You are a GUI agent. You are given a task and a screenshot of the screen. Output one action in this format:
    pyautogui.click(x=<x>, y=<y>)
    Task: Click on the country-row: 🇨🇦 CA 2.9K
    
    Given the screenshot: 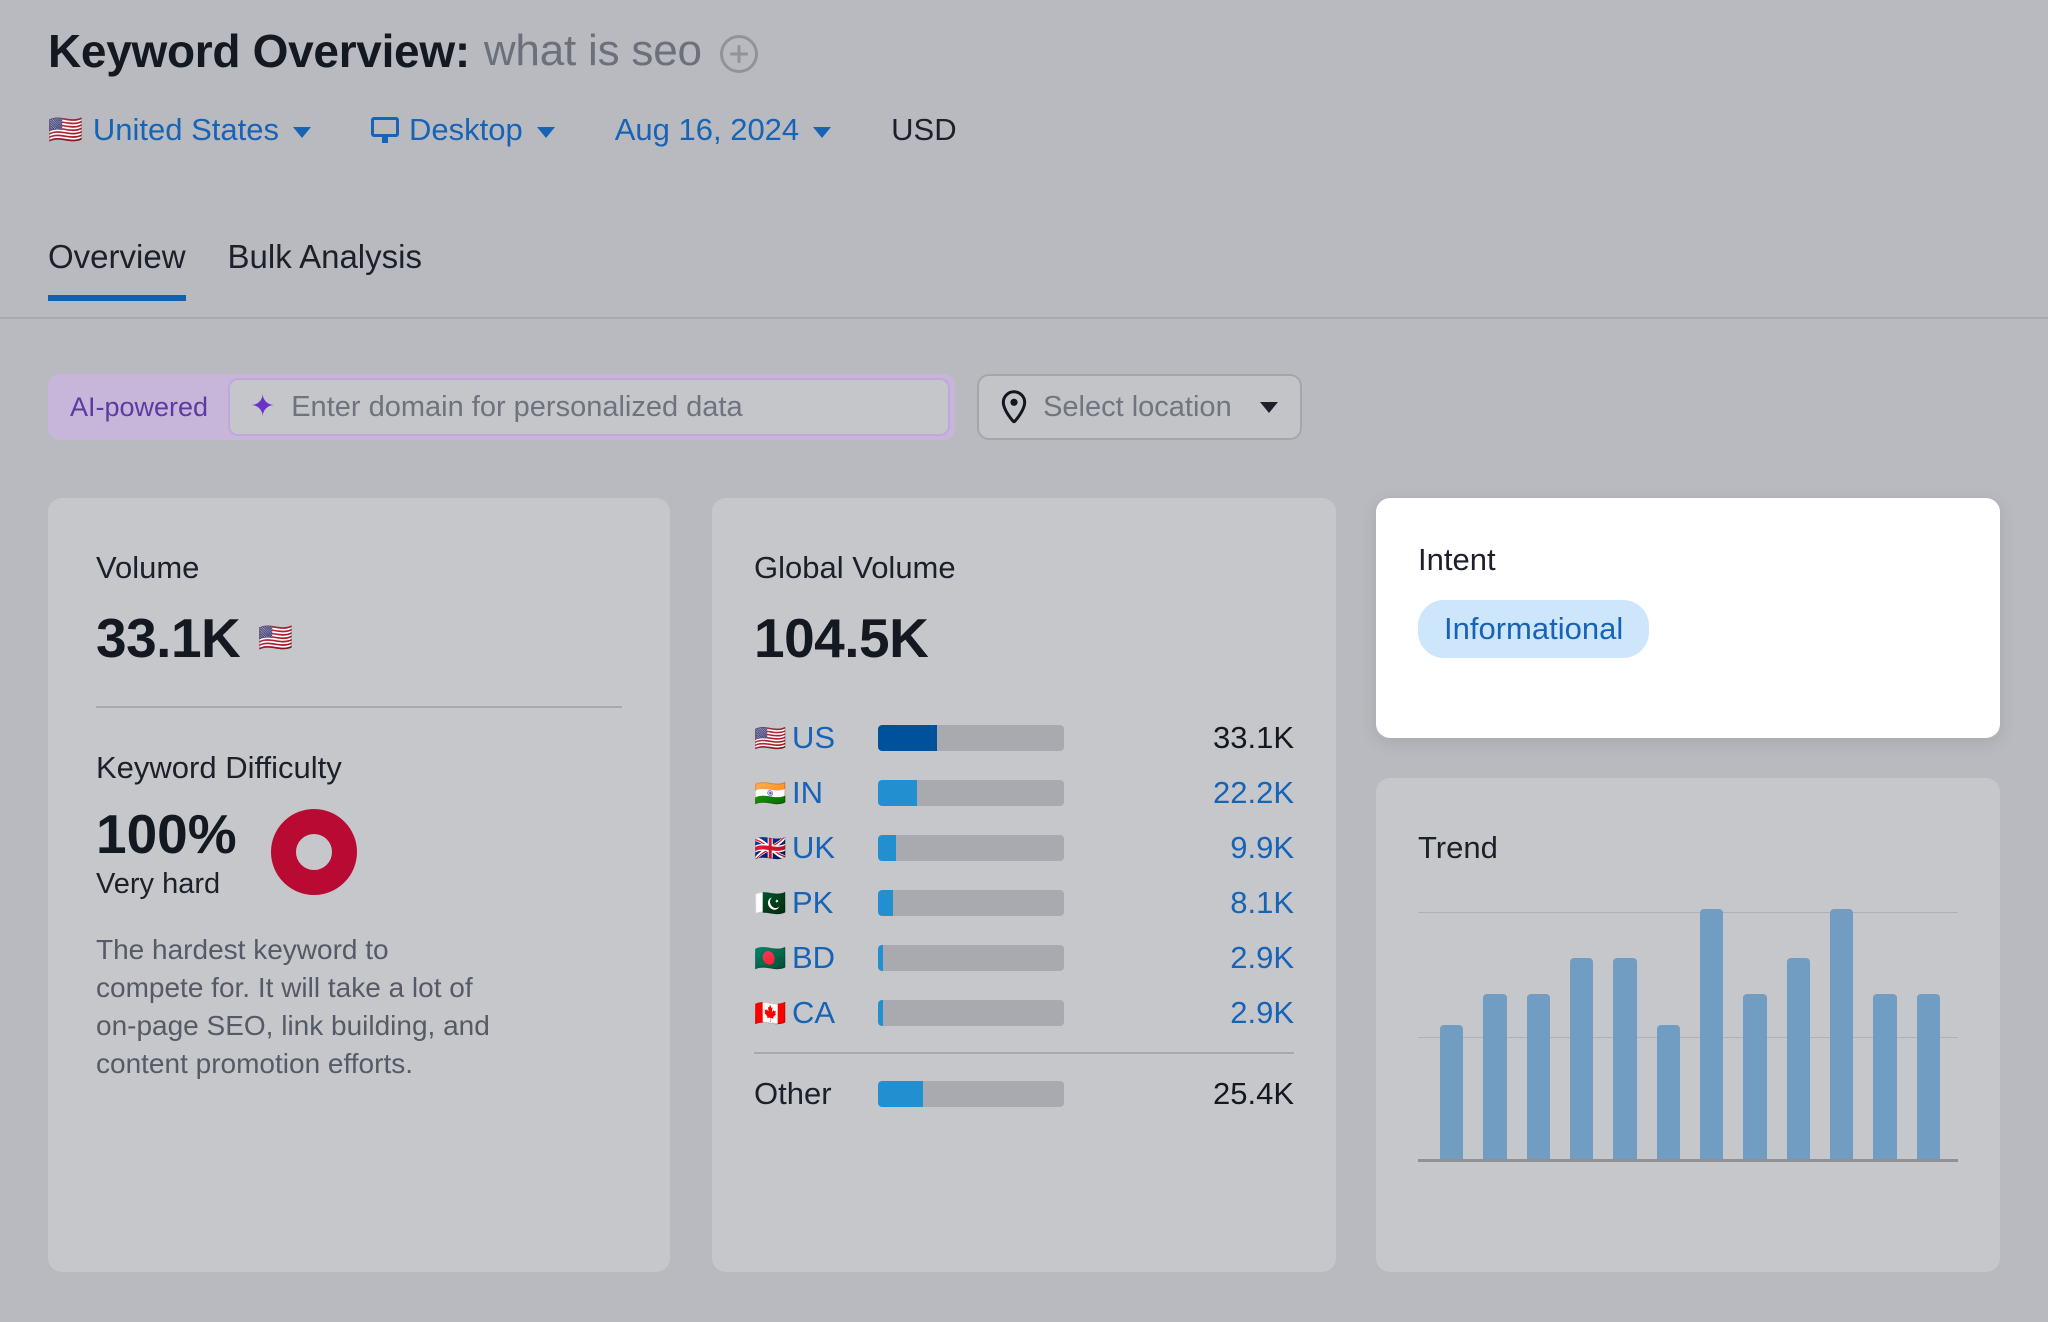 What is the action you would take?
    pyautogui.click(x=1024, y=1012)
    